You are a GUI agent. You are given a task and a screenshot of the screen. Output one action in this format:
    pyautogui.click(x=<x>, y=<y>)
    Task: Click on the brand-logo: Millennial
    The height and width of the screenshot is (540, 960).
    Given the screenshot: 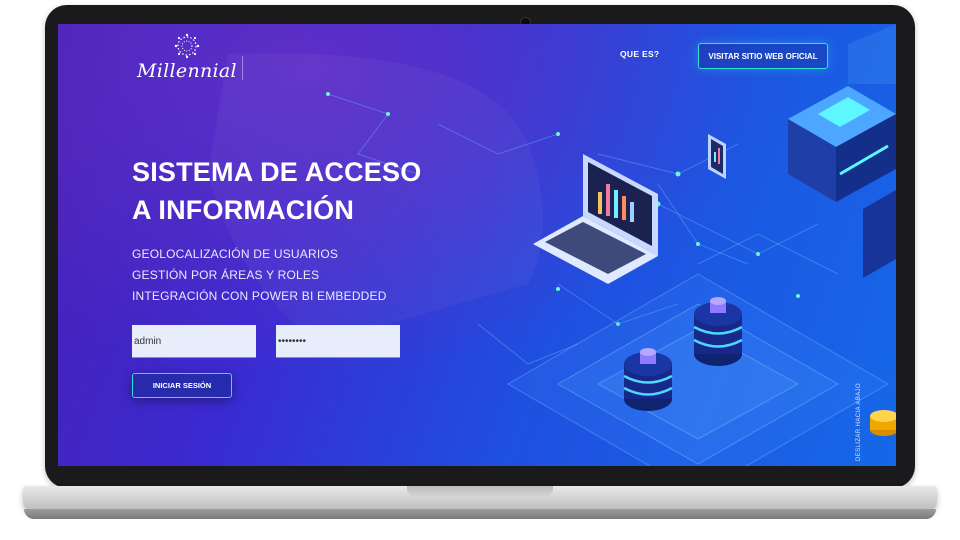 What is the action you would take?
    pyautogui.click(x=187, y=62)
    